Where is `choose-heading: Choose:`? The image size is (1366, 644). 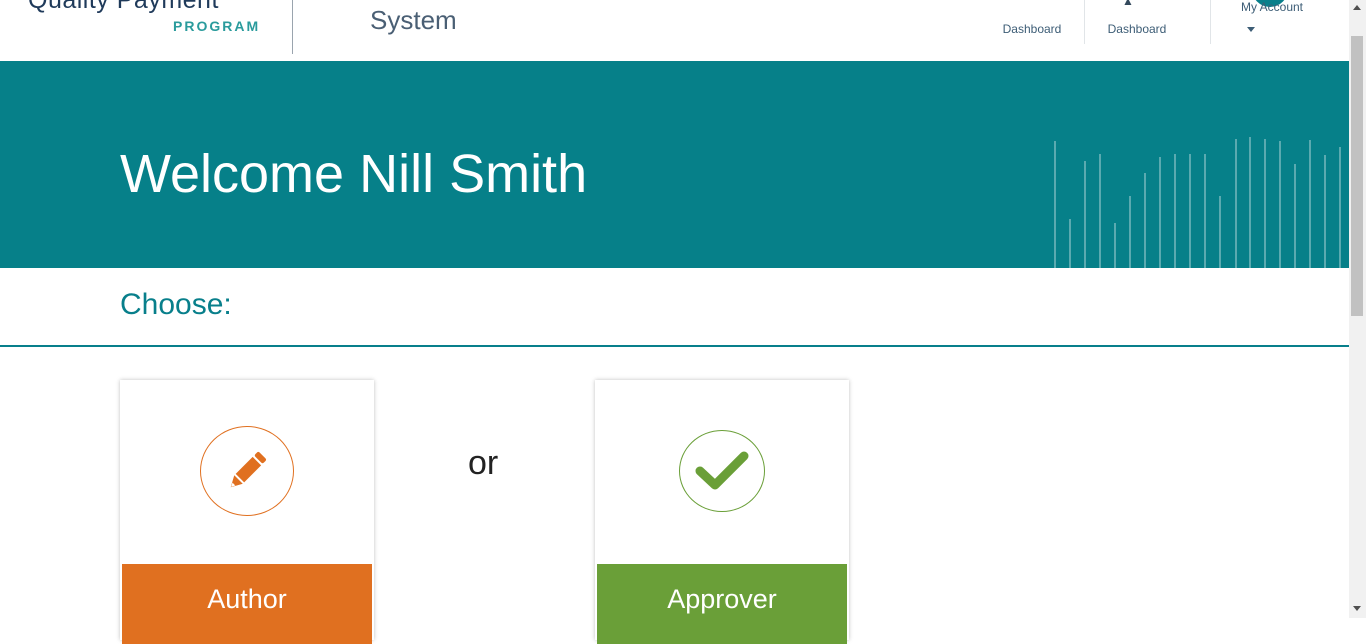 choose-heading: Choose: is located at coordinates (176, 304).